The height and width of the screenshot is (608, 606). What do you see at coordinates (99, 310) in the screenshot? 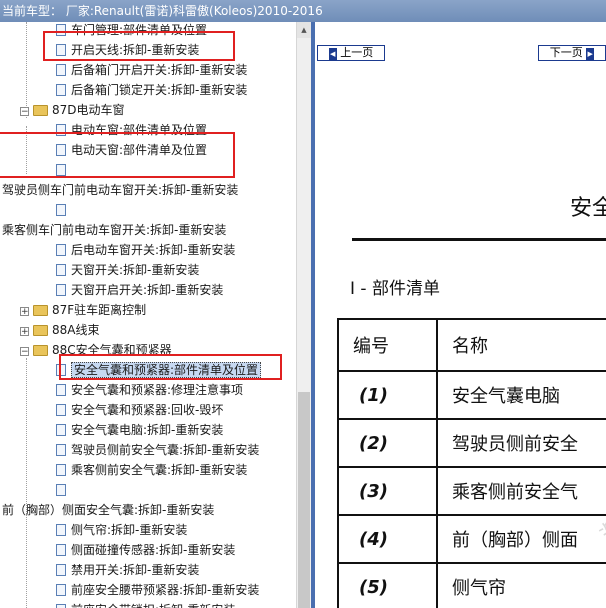
I see `tree-item-label: 87F驻车距离控制` at bounding box center [99, 310].